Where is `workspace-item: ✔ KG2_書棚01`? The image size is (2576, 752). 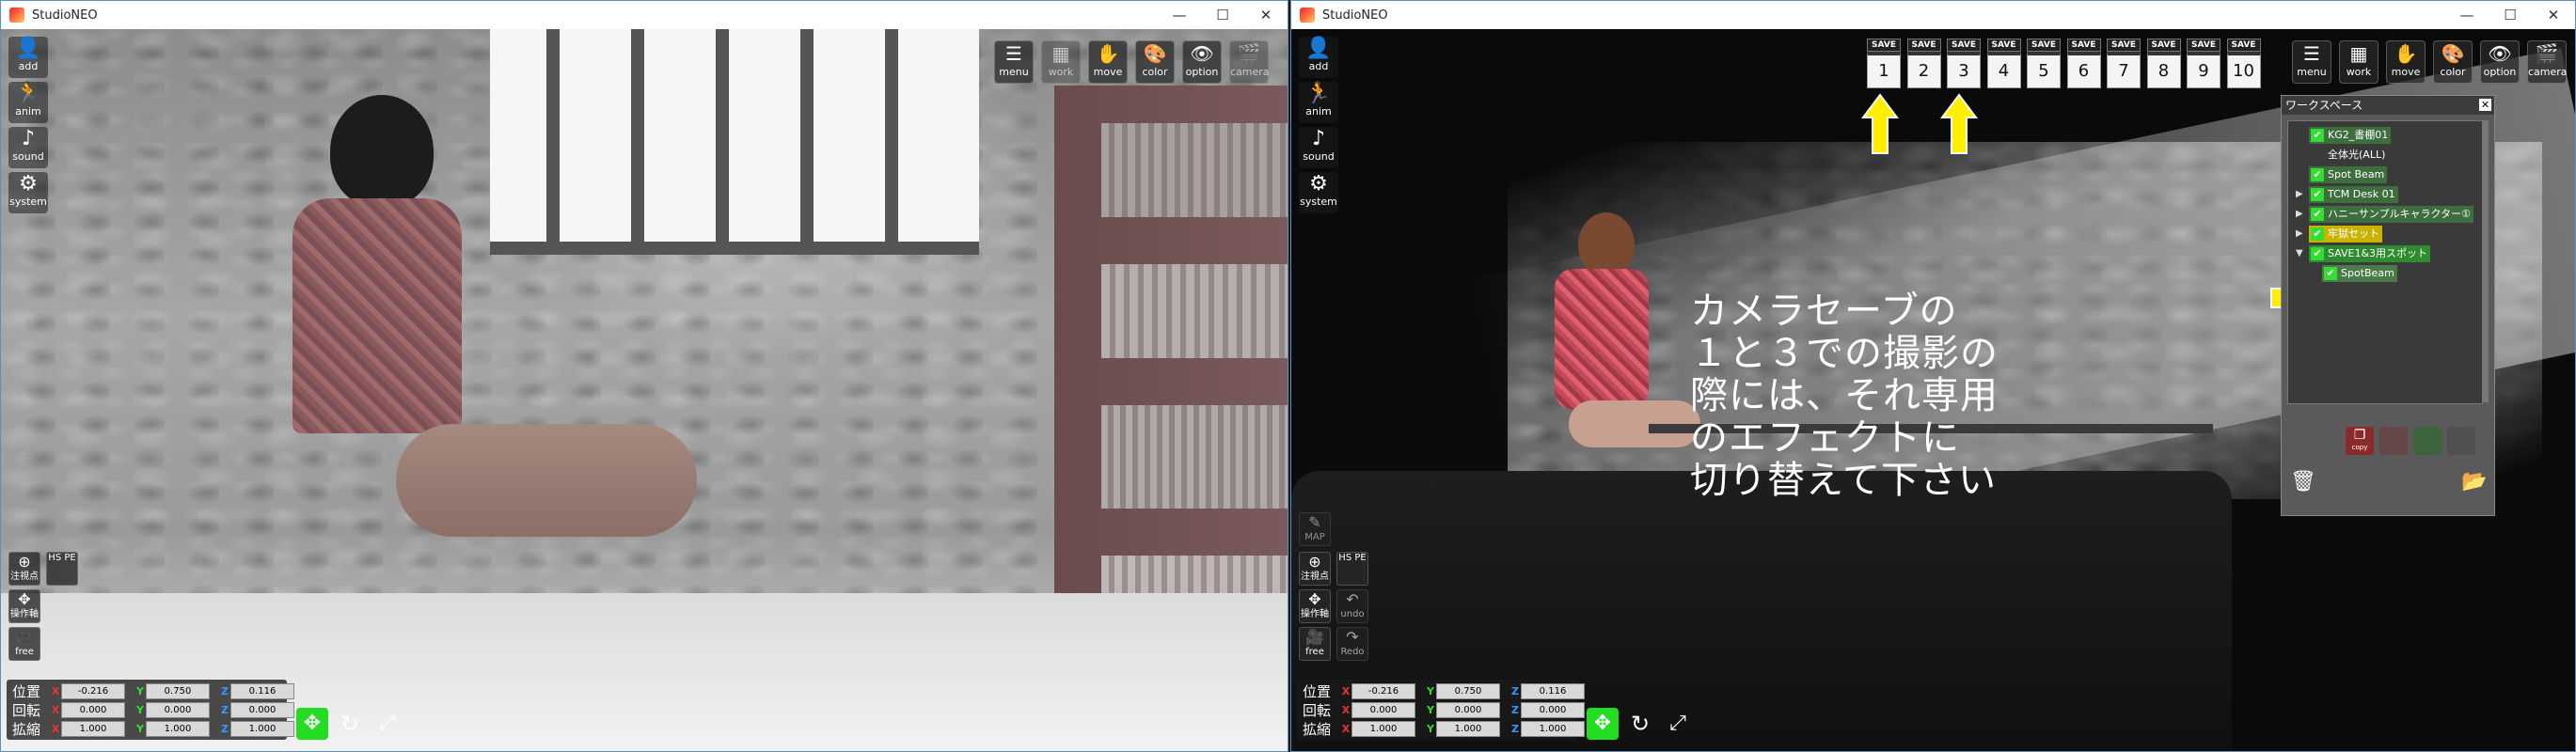 workspace-item: ✔ KG2_書棚01 is located at coordinates (2350, 135).